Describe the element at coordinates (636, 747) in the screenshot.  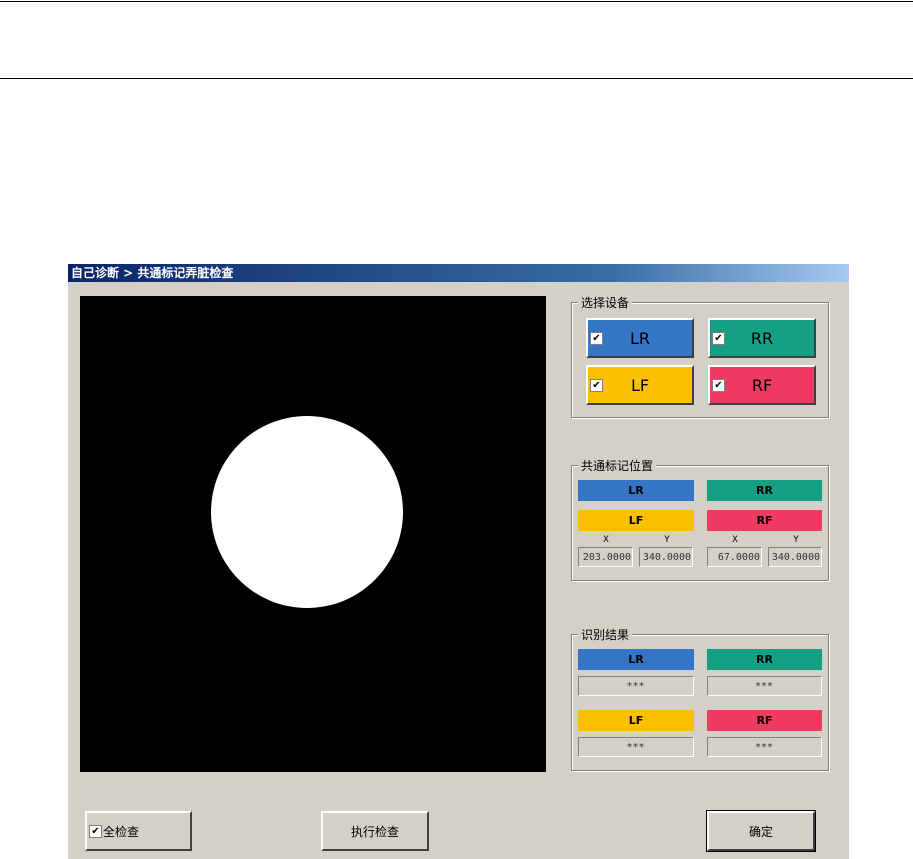
I see `result-lf: ***` at that location.